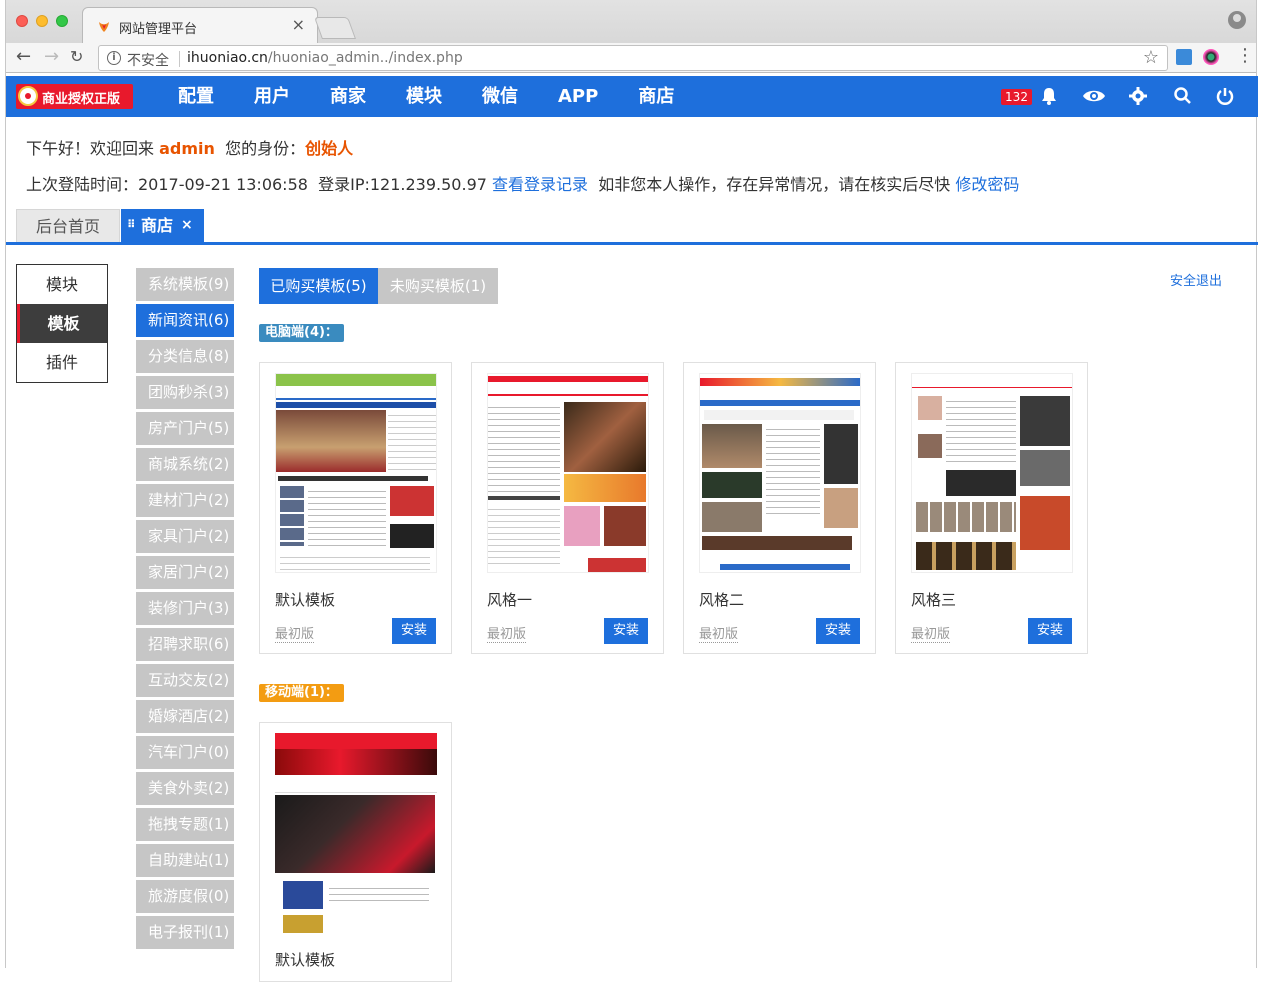 This screenshot has width=1262, height=982. I want to click on nav-config: 配置, so click(196, 96).